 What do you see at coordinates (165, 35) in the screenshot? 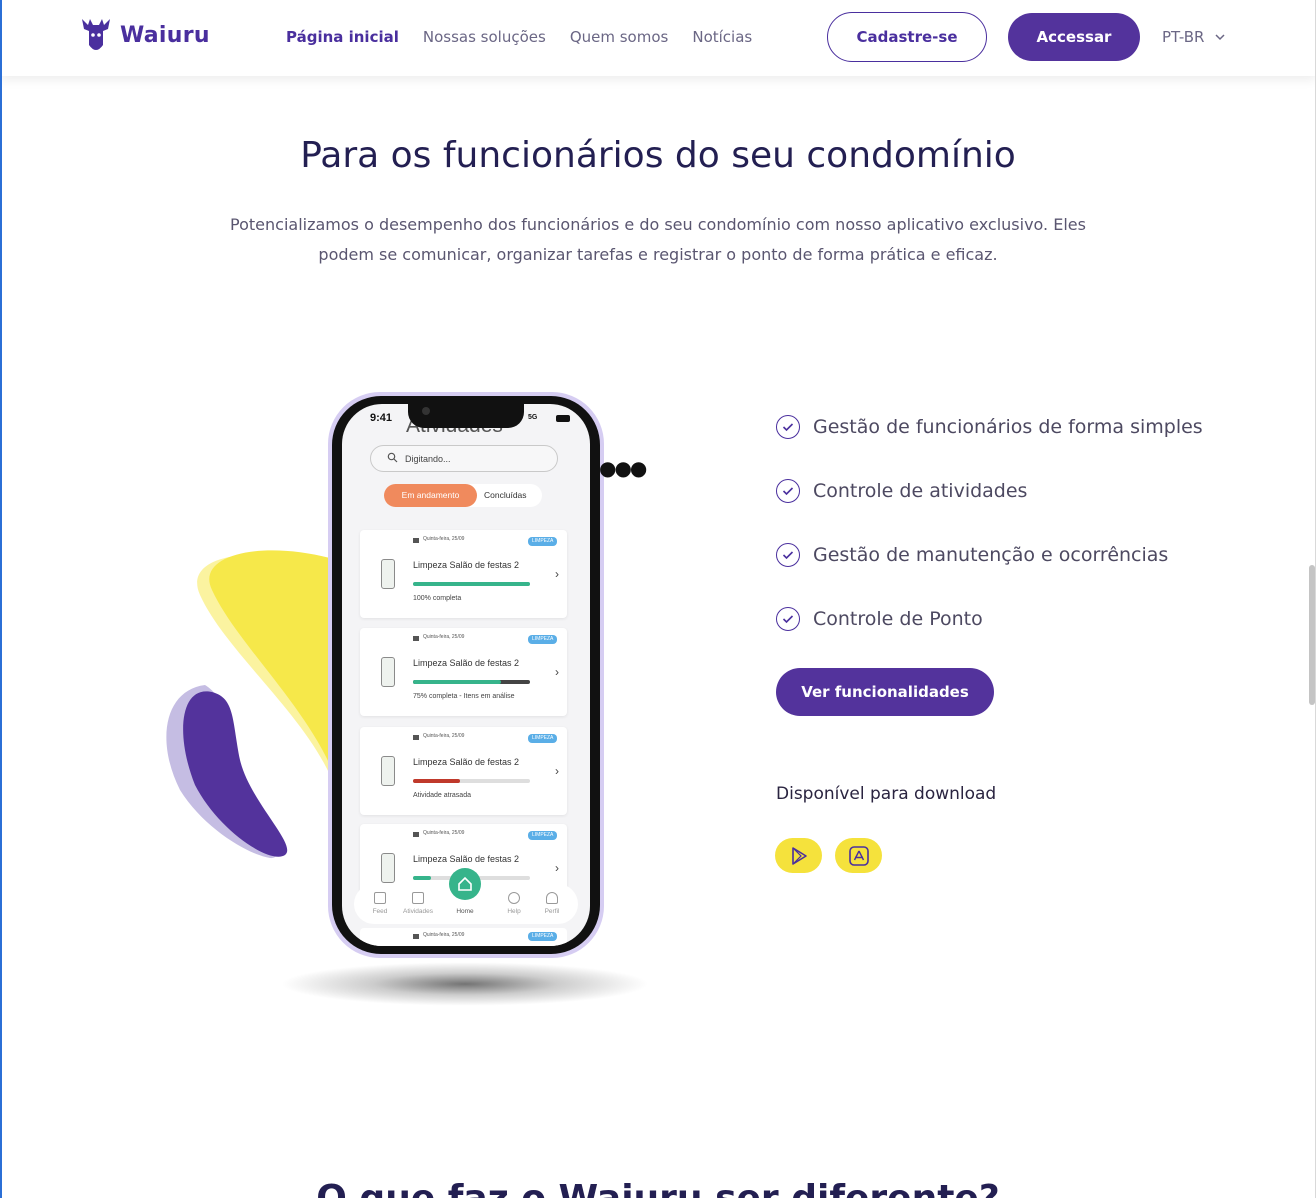
I see `logo-text: Waiuru` at bounding box center [165, 35].